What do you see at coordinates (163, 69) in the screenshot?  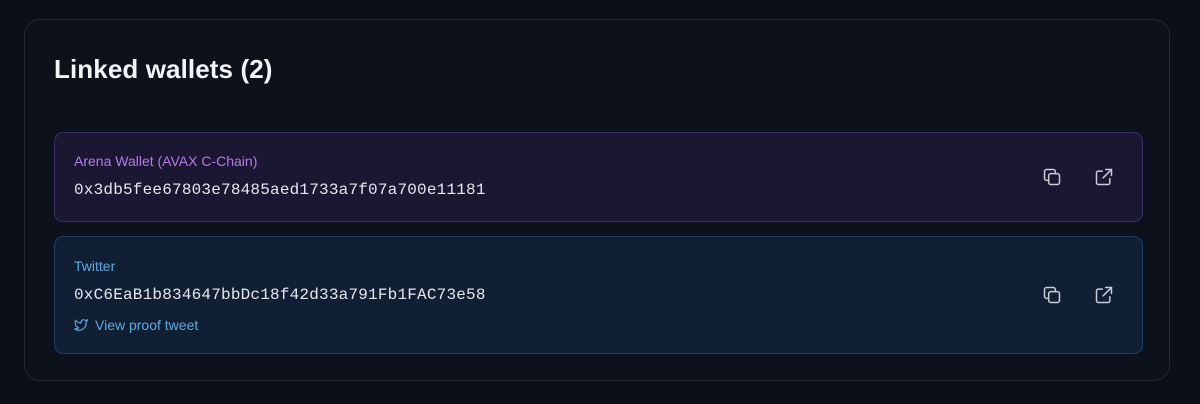 I see `section-title: Linked wallets (2)` at bounding box center [163, 69].